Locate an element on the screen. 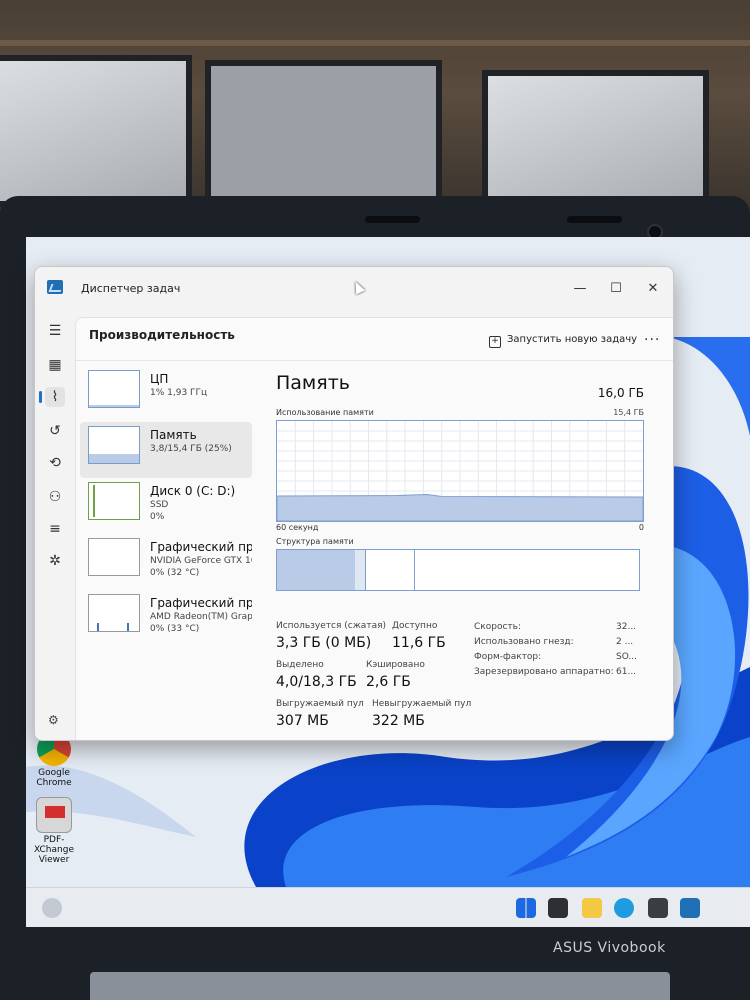  memory-structure-bar is located at coordinates (458, 570).